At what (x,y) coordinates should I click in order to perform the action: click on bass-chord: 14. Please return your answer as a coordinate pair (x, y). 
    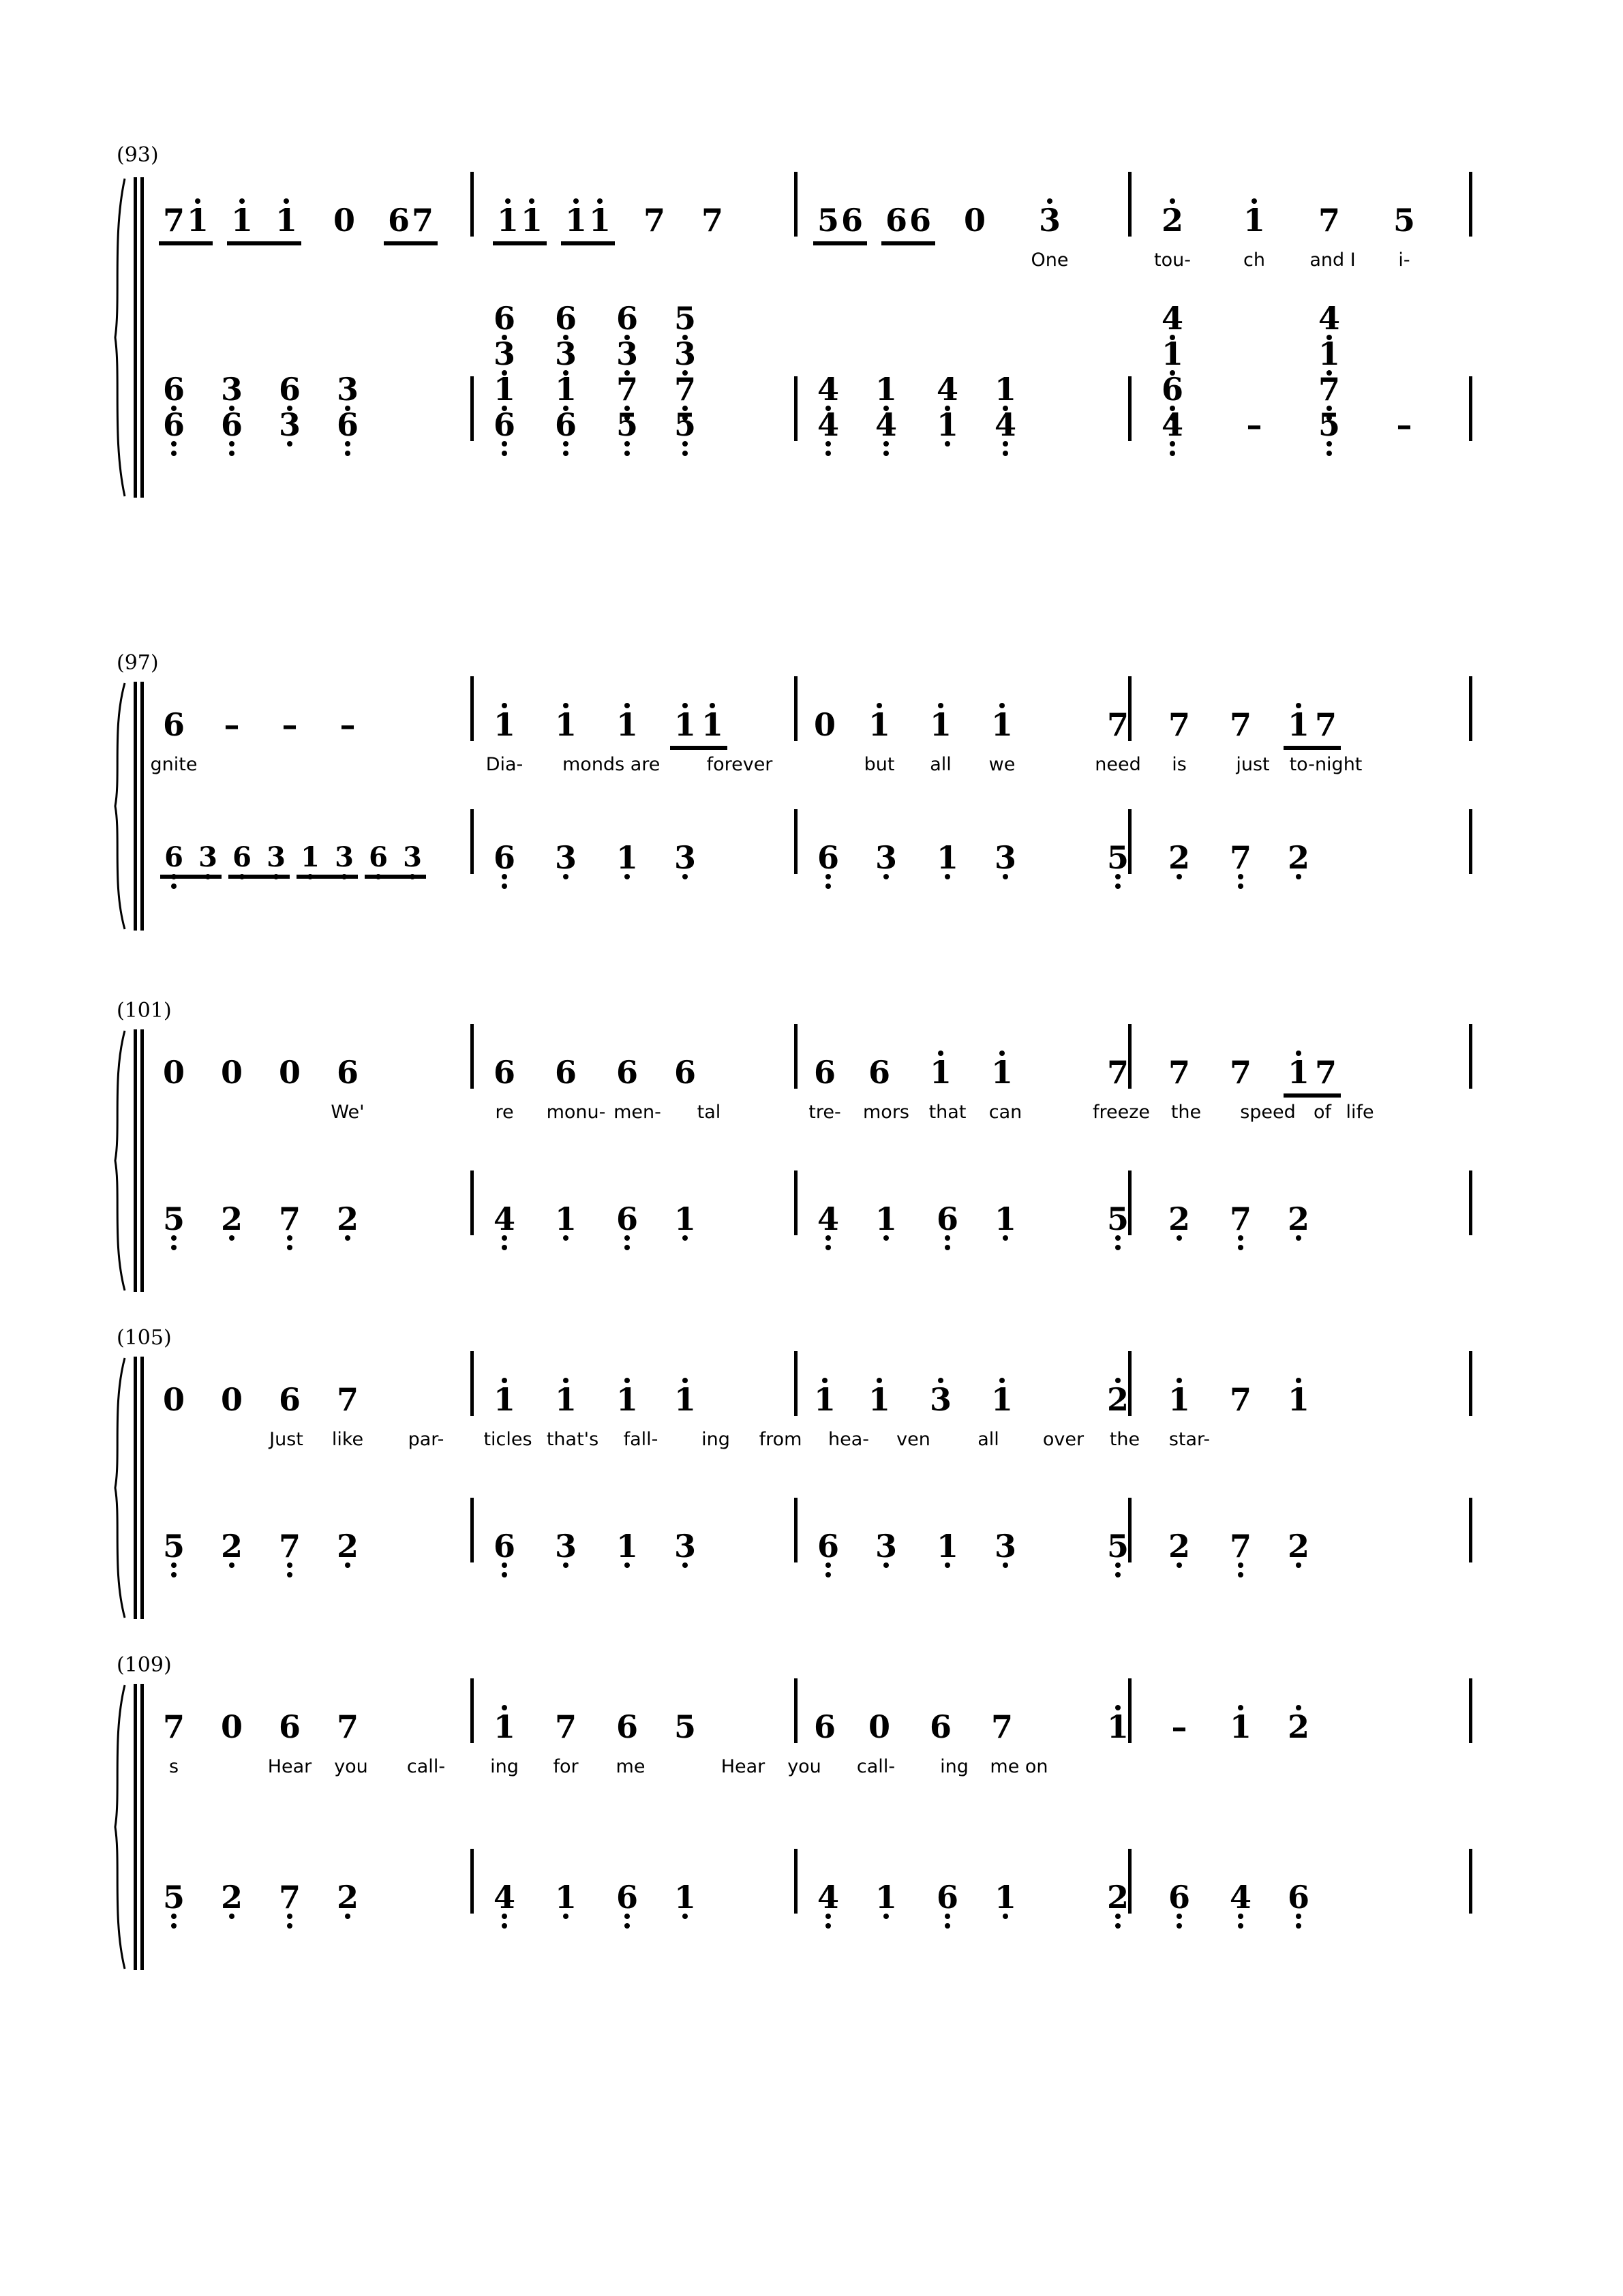
    Looking at the image, I should click on (1005, 415).